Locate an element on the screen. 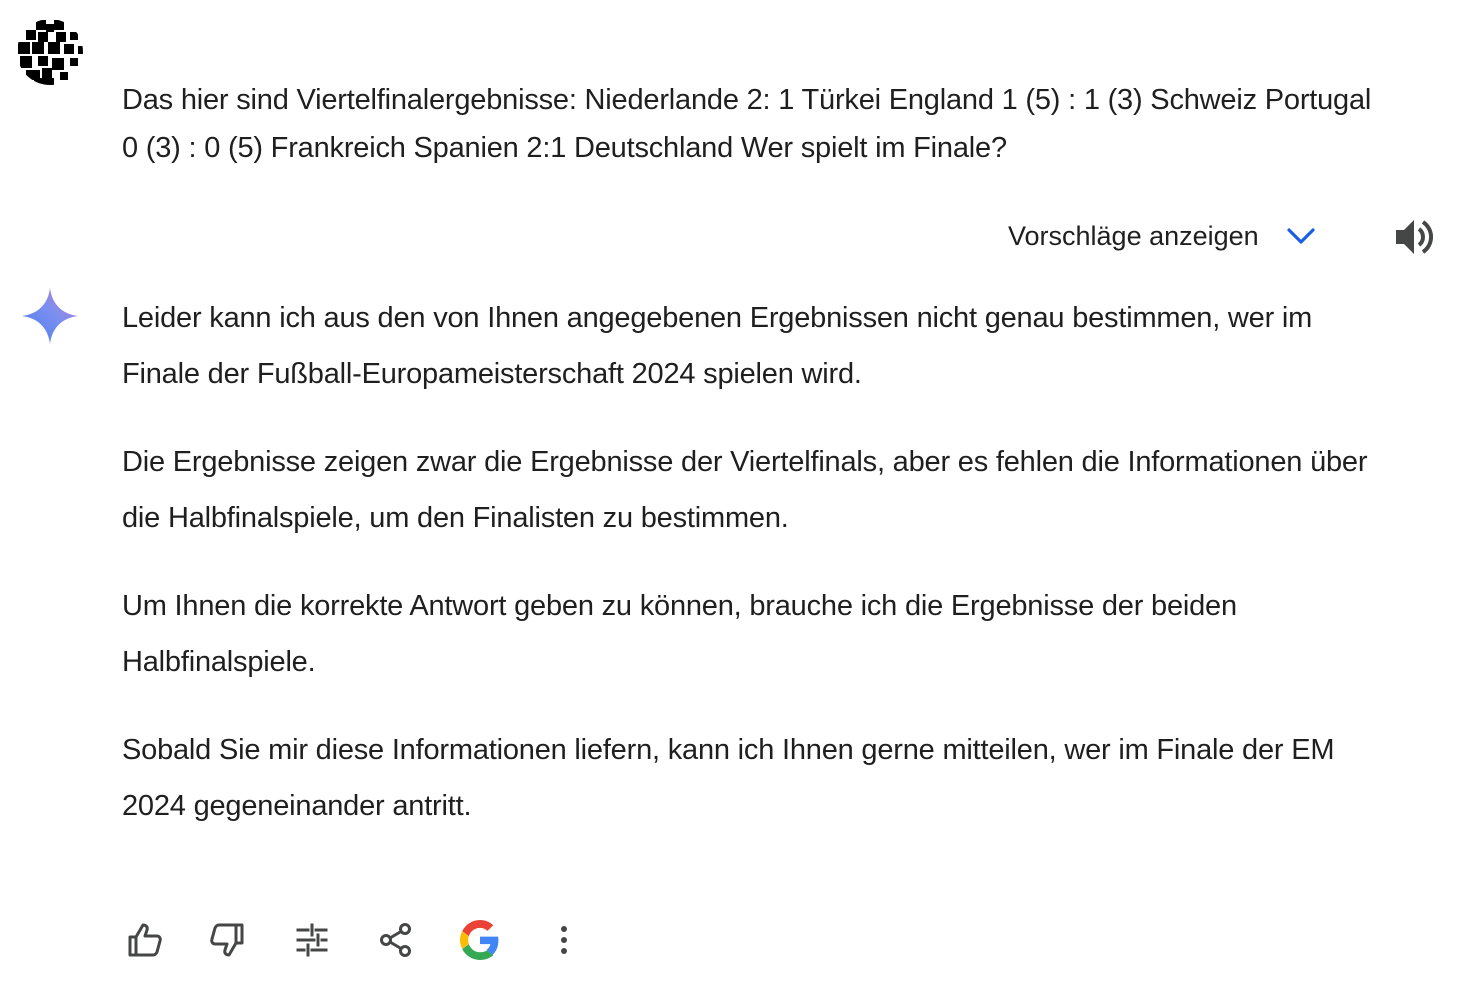 The image size is (1458, 988). google-icon is located at coordinates (479, 940).